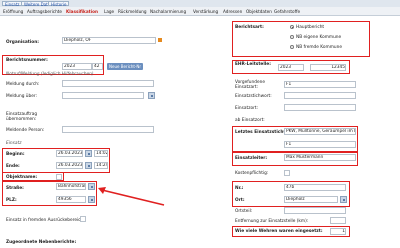  Describe the element at coordinates (82, 11) in the screenshot. I see `subtab-klassifikation: Klassifikation` at that location.